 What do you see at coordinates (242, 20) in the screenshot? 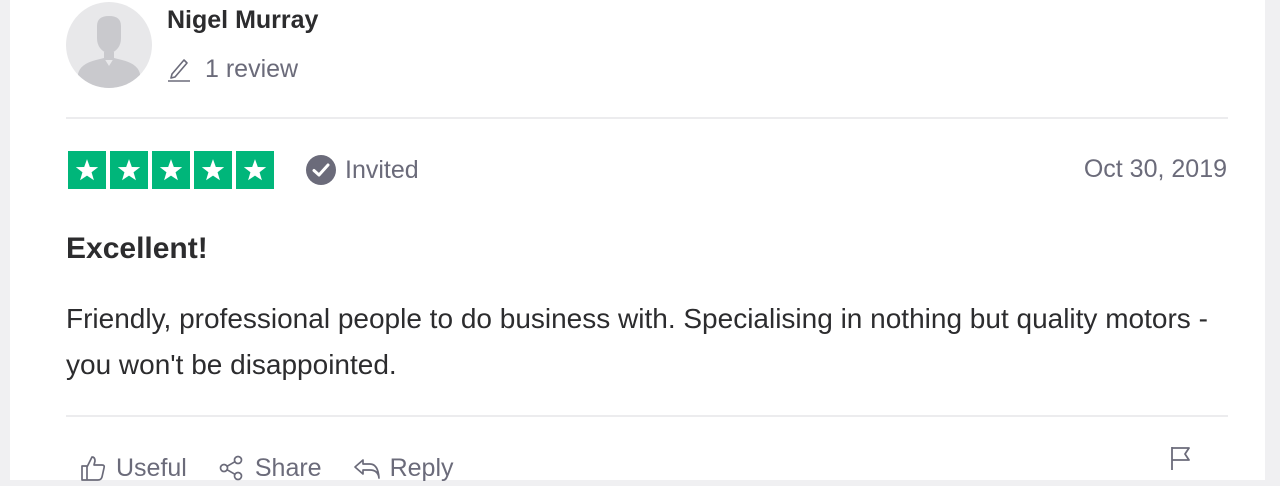
I see `reviewer-name: Nigel Murray` at bounding box center [242, 20].